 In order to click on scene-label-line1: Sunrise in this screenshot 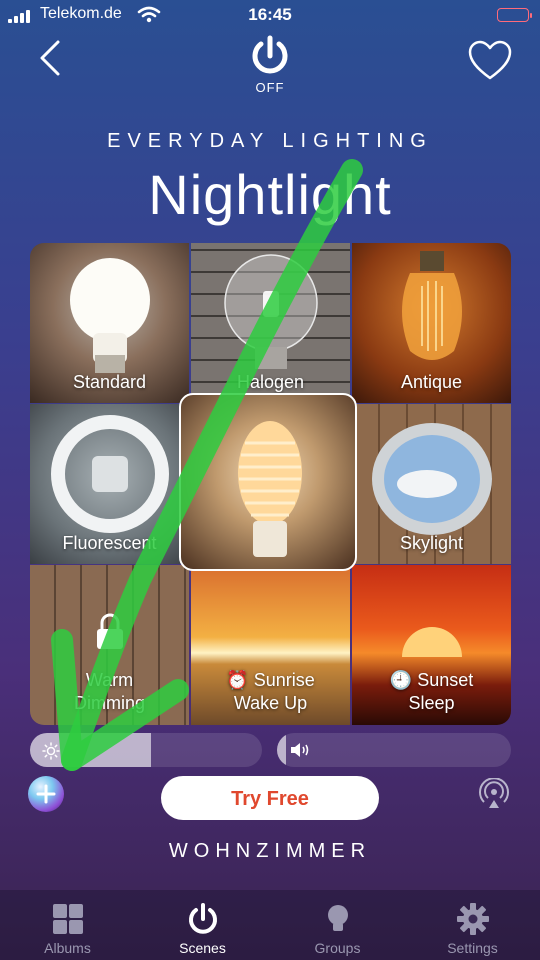, I will do `click(284, 680)`.